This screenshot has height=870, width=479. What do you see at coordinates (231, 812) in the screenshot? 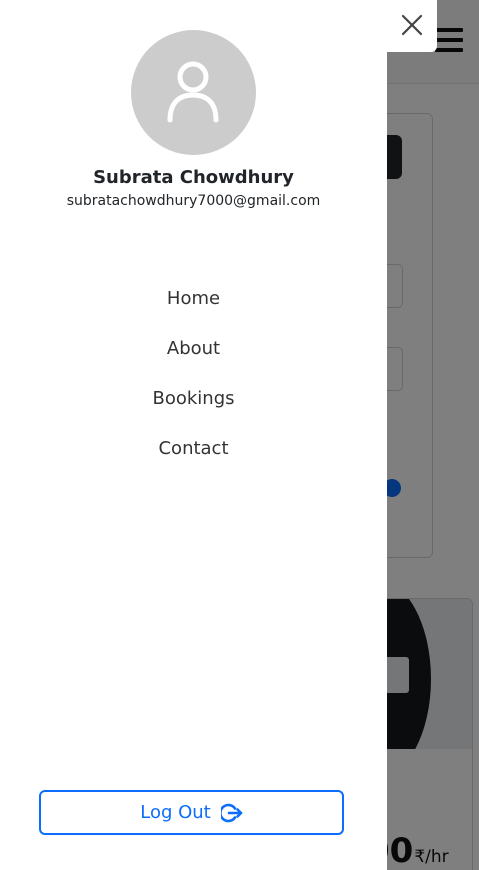
I see `logout-icon` at bounding box center [231, 812].